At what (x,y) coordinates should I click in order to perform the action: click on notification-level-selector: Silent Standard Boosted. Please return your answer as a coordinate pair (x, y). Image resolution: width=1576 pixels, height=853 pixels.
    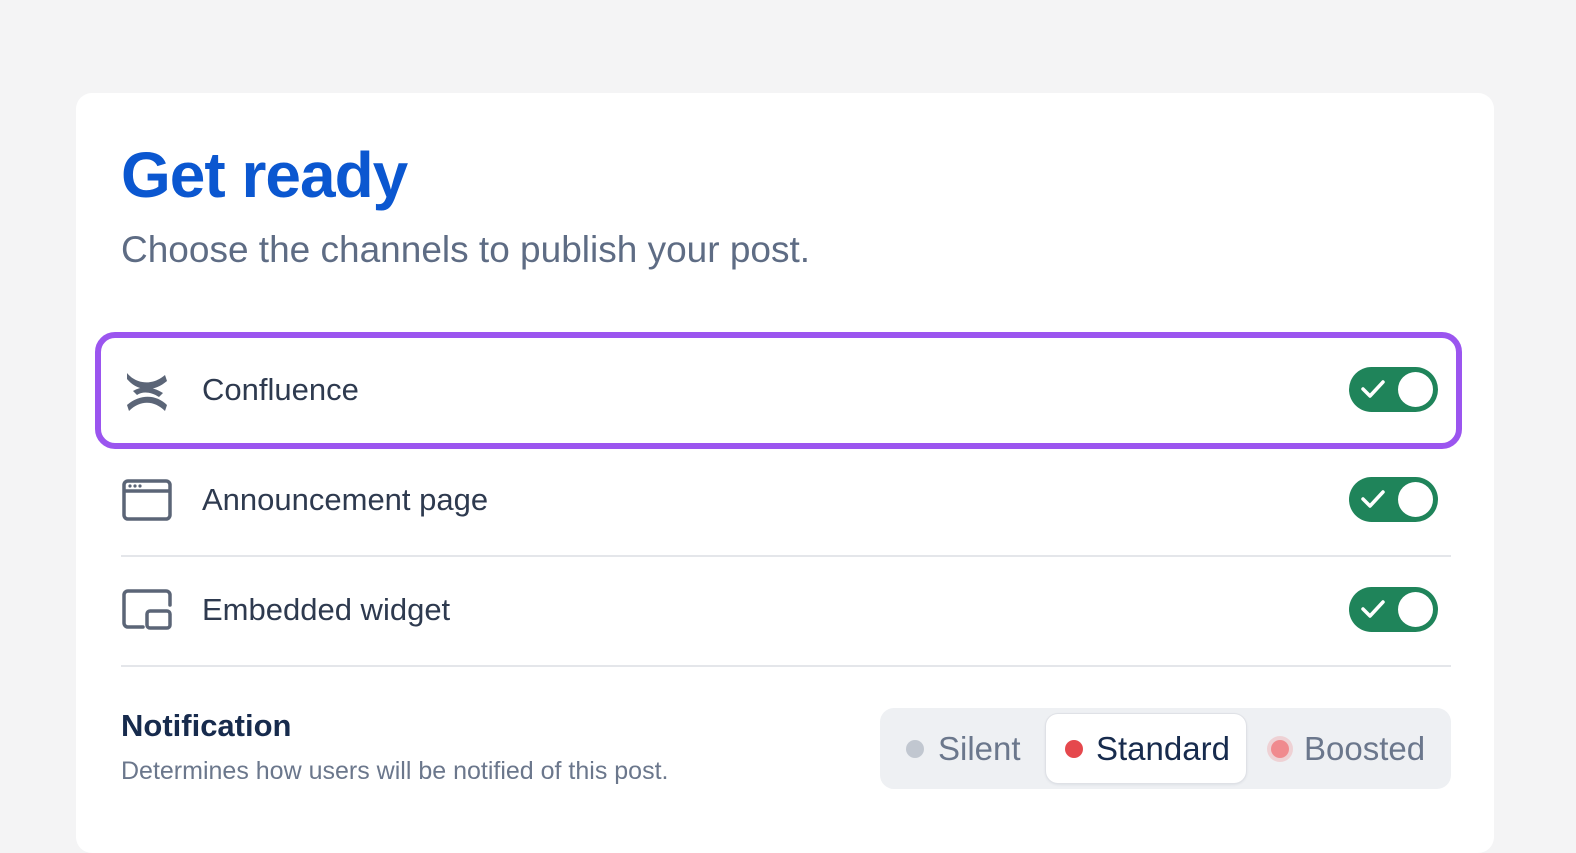
    Looking at the image, I should click on (1165, 748).